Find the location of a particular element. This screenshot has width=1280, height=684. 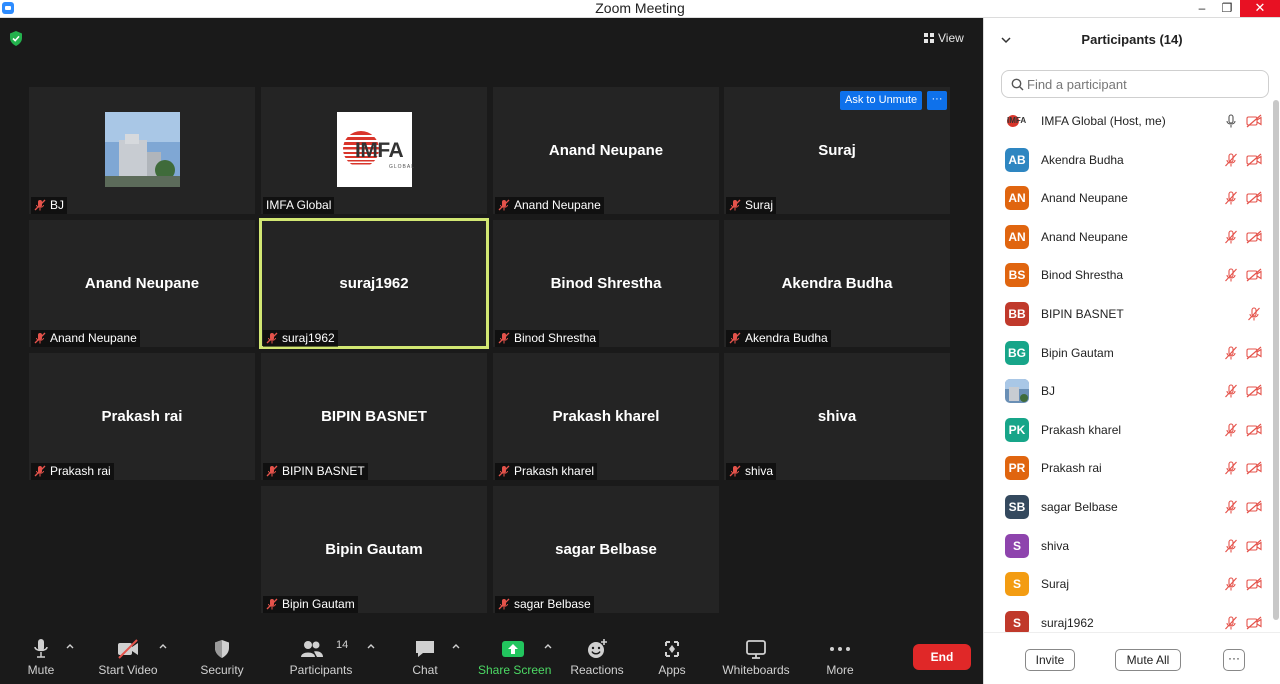

mute-options-chevron-icon is located at coordinates (70, 646).